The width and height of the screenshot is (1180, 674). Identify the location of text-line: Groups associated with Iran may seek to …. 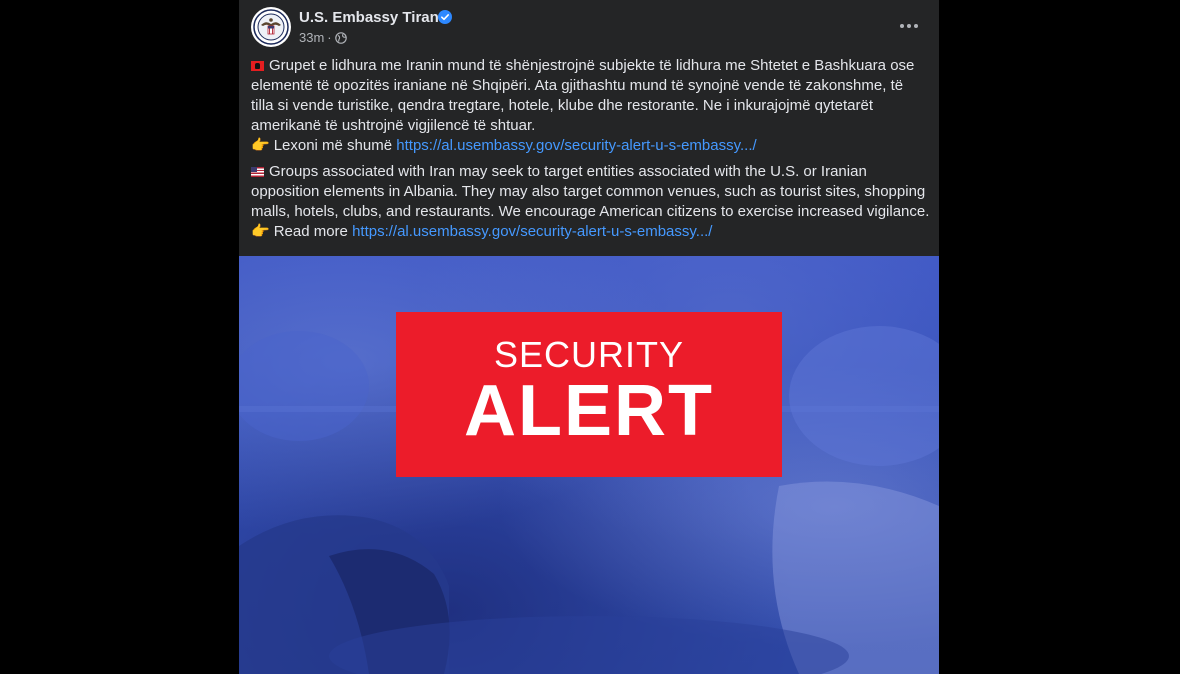
(591, 172).